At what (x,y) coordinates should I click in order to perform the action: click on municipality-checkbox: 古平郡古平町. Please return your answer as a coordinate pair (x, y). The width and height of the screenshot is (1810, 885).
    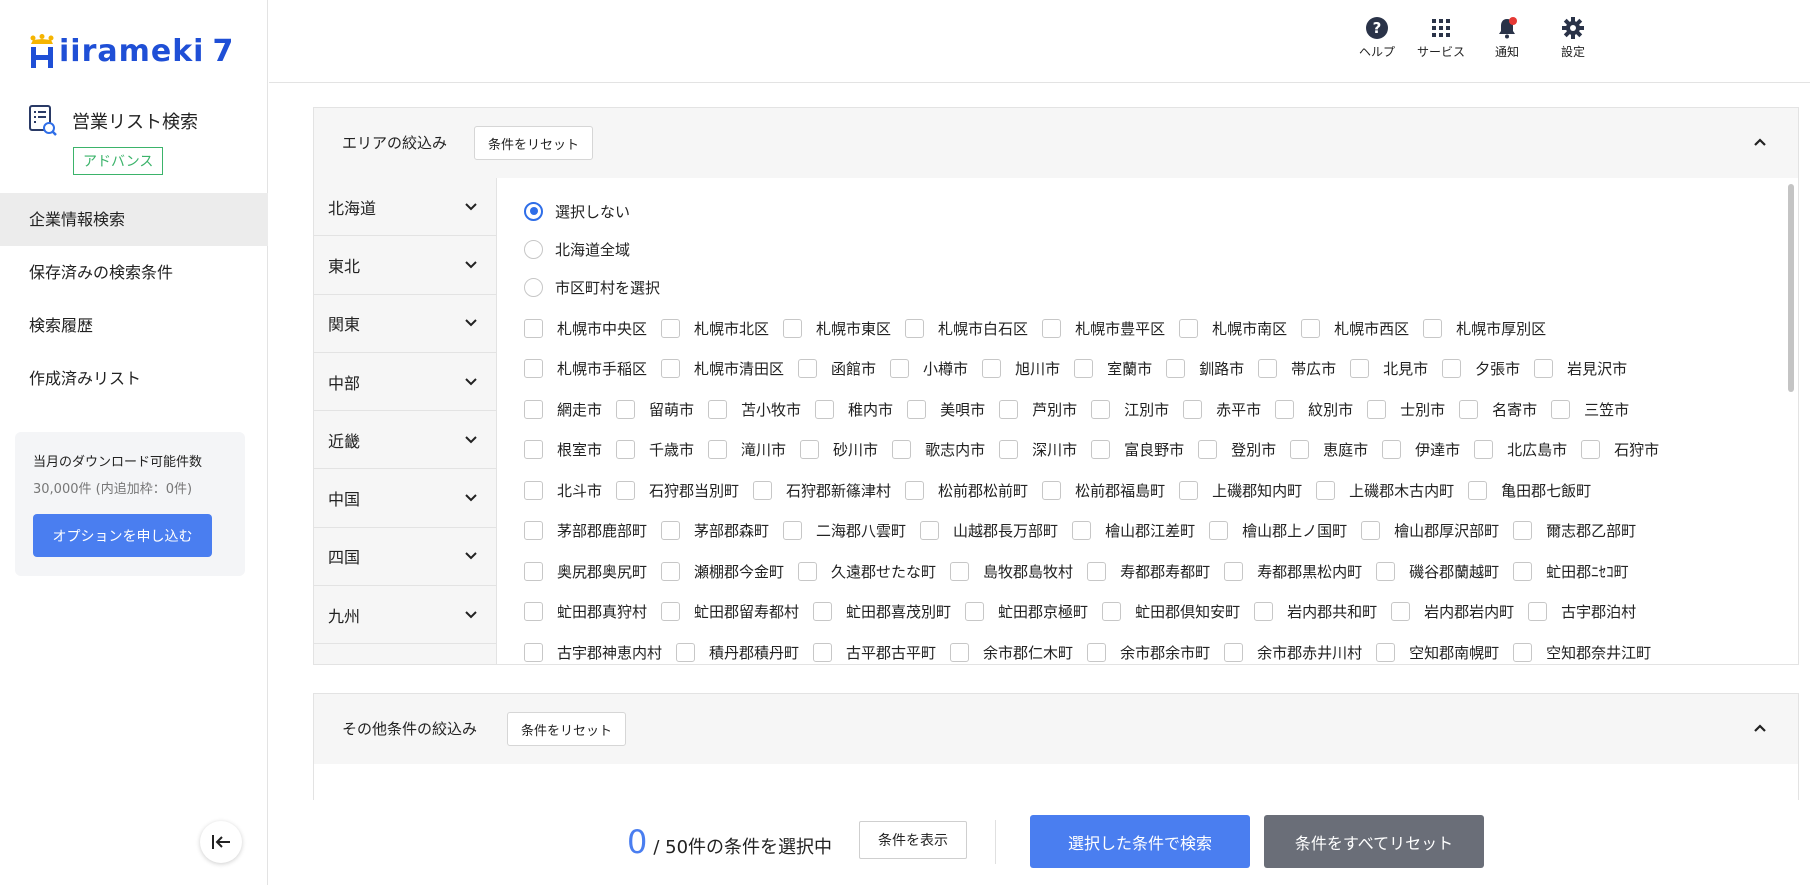
    Looking at the image, I should click on (874, 652).